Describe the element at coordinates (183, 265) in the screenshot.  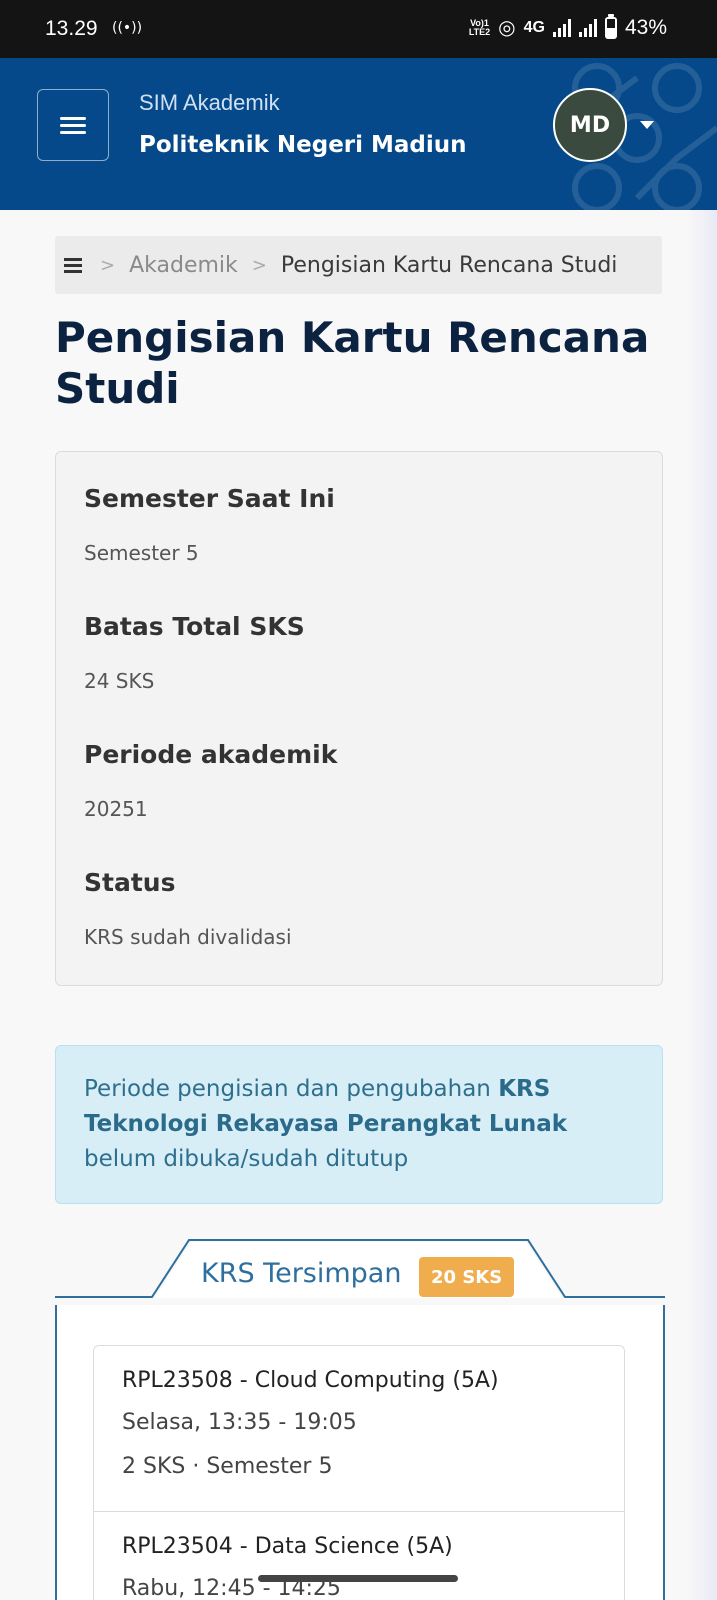
I see `breadcrumb-akademik: Akademik` at that location.